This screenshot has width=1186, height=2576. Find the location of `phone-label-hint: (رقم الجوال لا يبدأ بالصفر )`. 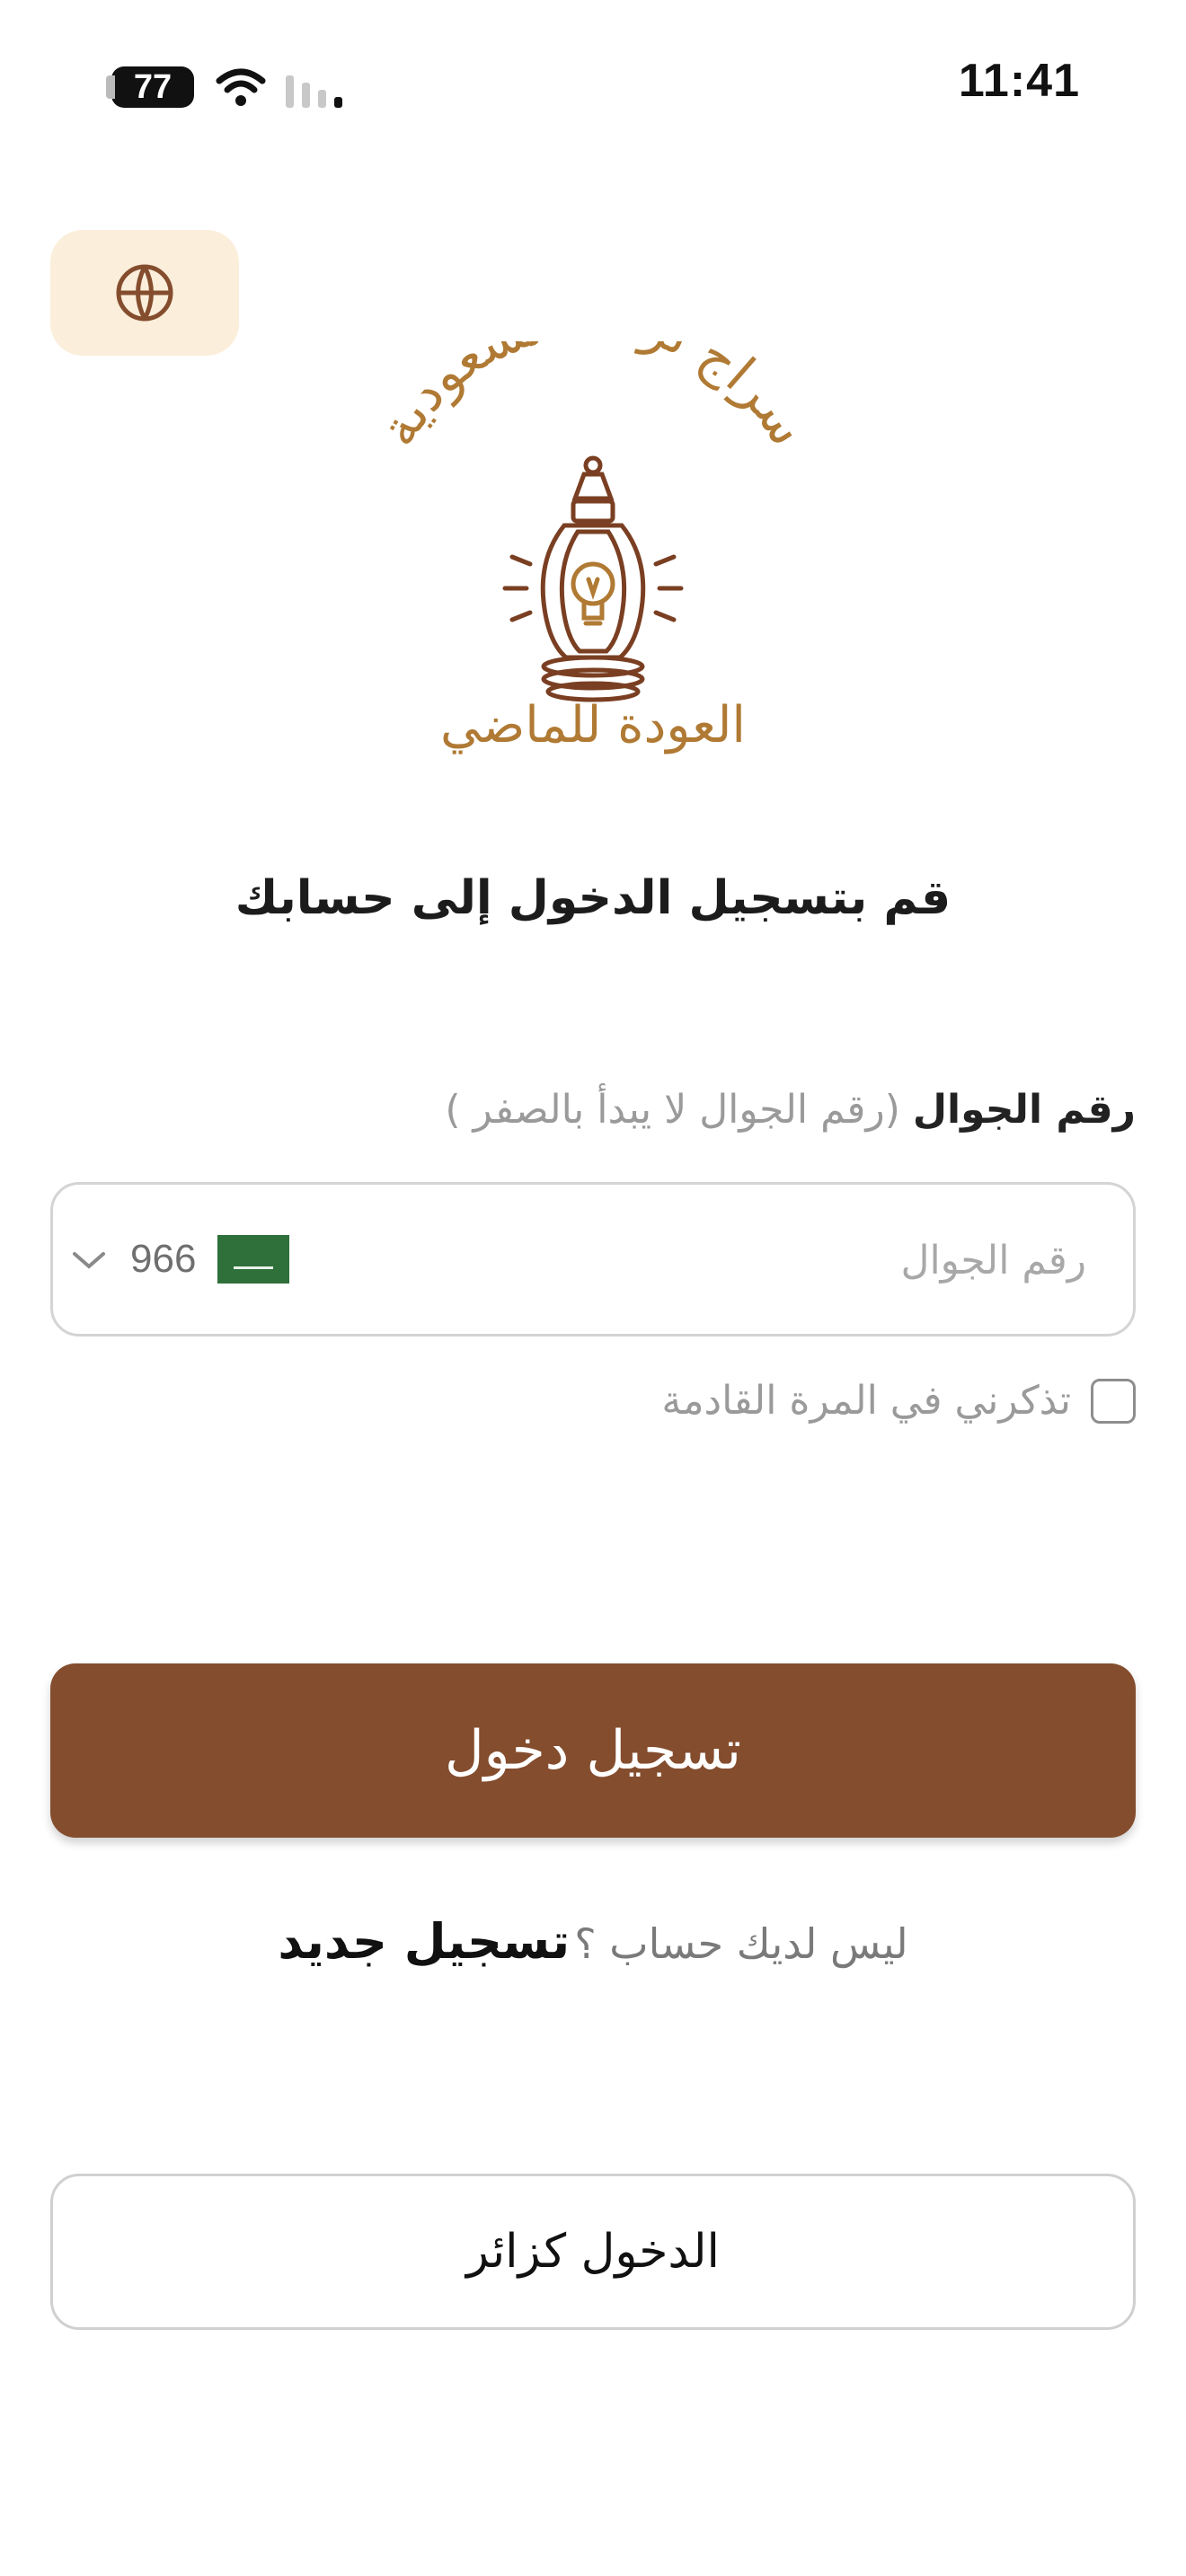

phone-label-hint: (رقم الجوال لا يبدأ بالصفر ) is located at coordinates (672, 1110).